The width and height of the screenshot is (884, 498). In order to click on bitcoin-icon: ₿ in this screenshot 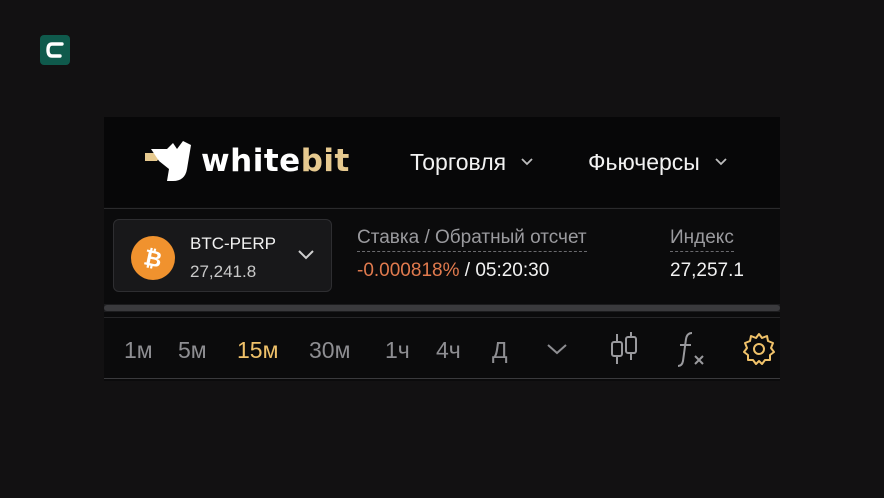, I will do `click(153, 258)`.